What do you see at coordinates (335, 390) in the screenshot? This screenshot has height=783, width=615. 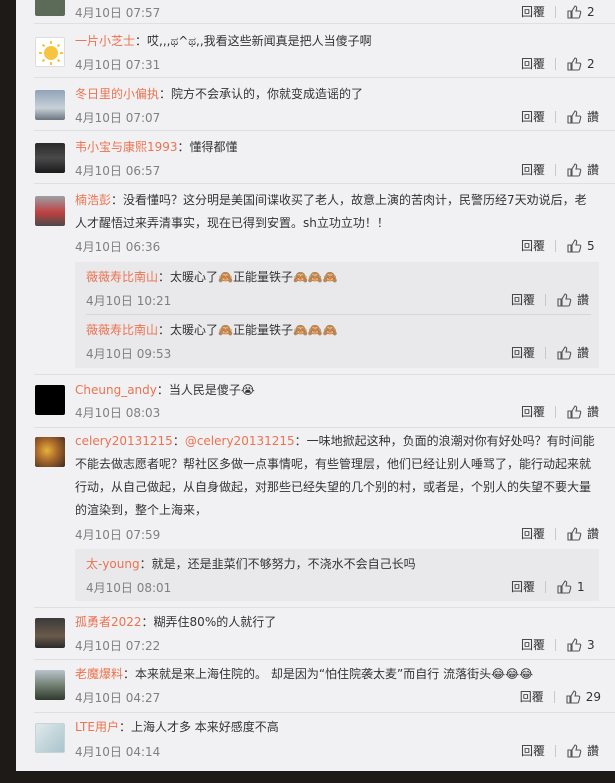 I see `comment-body: Cheung_andy：当人民是傻子😭` at bounding box center [335, 390].